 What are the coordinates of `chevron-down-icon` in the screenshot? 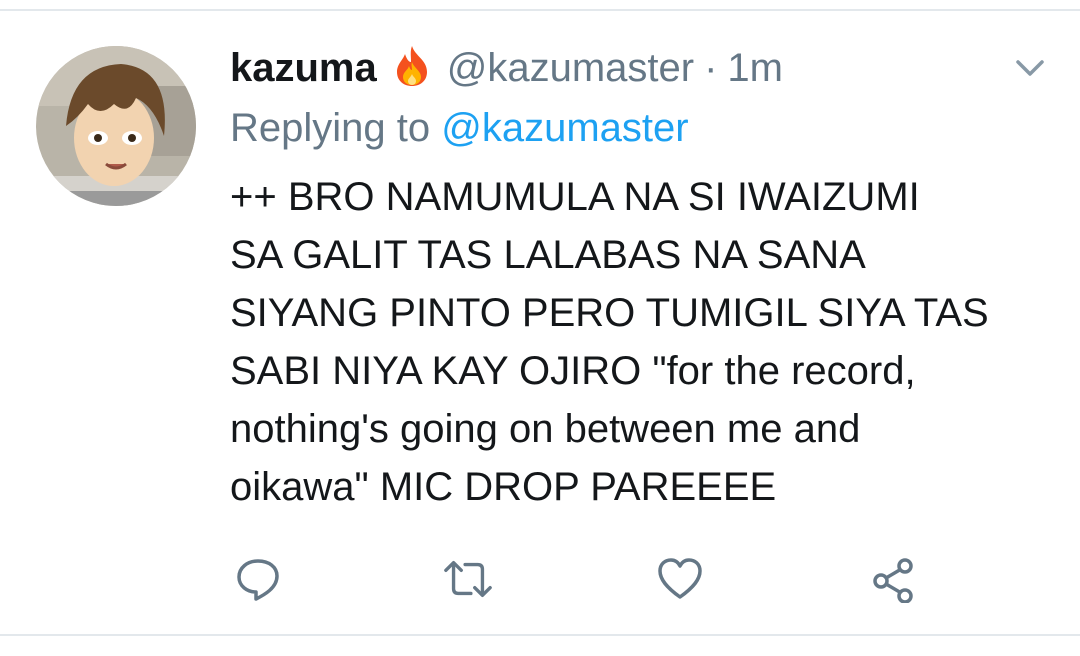 It's located at (1030, 68).